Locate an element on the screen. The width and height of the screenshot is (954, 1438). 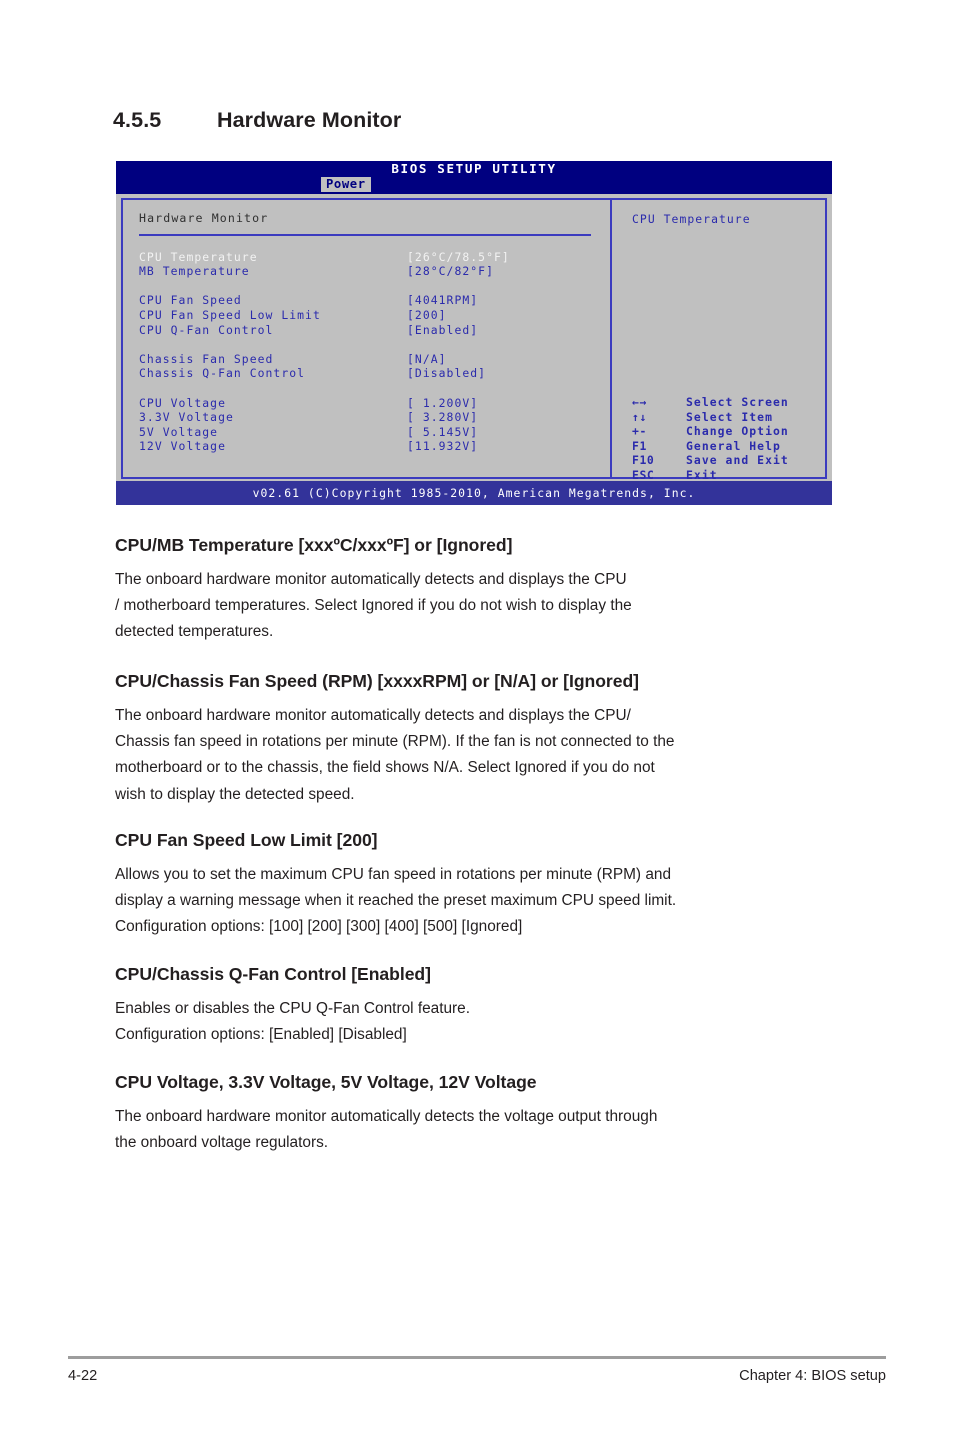
legend-row: ESC Exit is located at coordinates (710, 476).